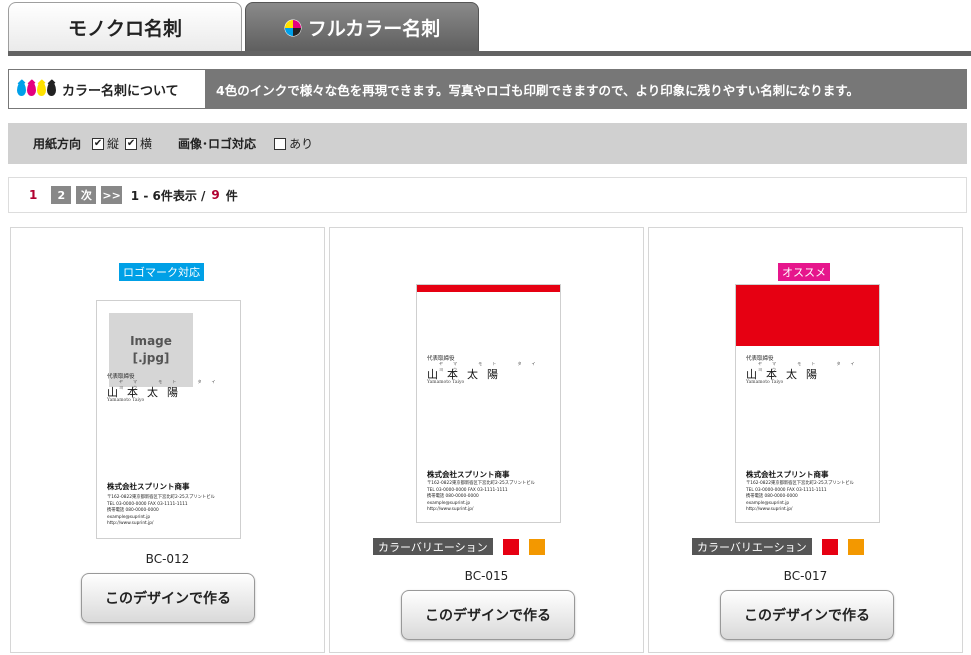  What do you see at coordinates (151, 358) in the screenshot?
I see `image-placeholder-ext: [.jpg]` at bounding box center [151, 358].